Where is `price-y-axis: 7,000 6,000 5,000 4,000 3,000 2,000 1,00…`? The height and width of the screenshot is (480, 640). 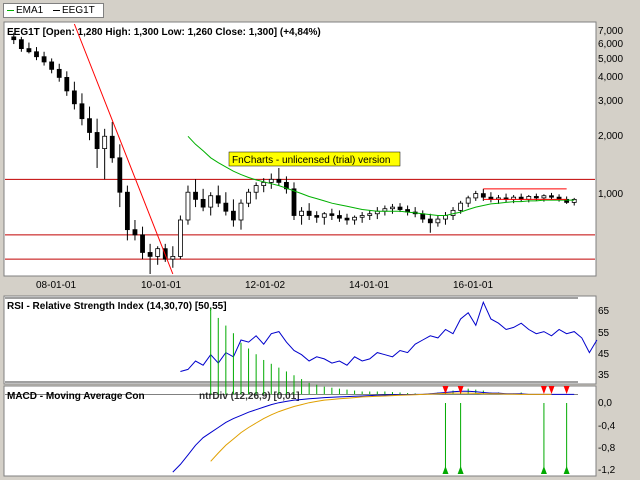
price-y-axis: 7,000 6,000 5,000 4,000 3,000 2,000 1,00… is located at coordinates (610, 113).